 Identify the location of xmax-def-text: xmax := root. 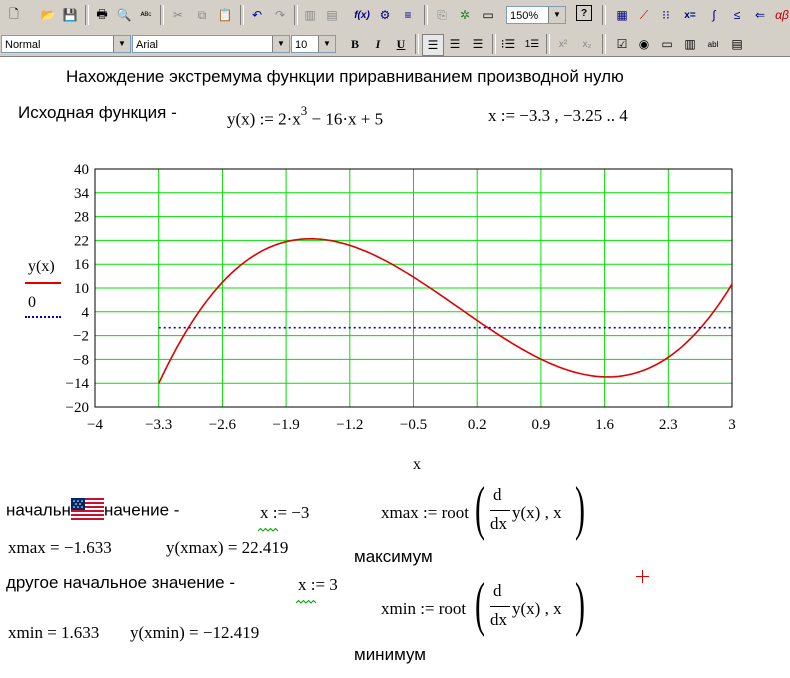
(425, 512).